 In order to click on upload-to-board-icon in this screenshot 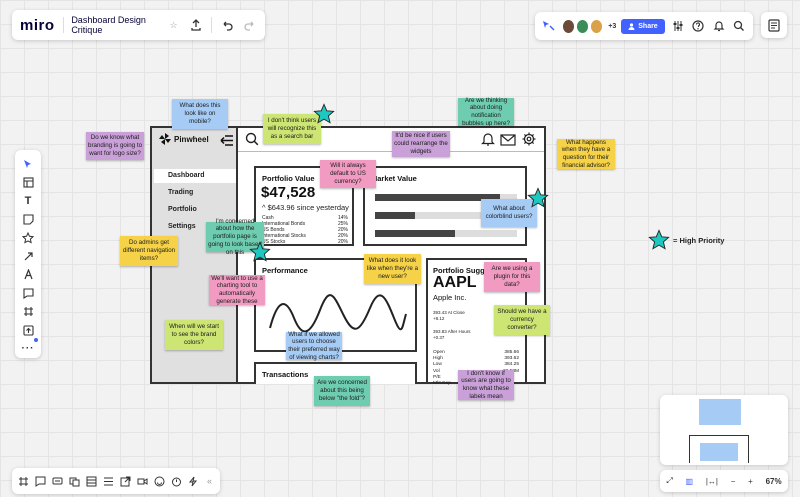, I will do `click(28, 330)`.